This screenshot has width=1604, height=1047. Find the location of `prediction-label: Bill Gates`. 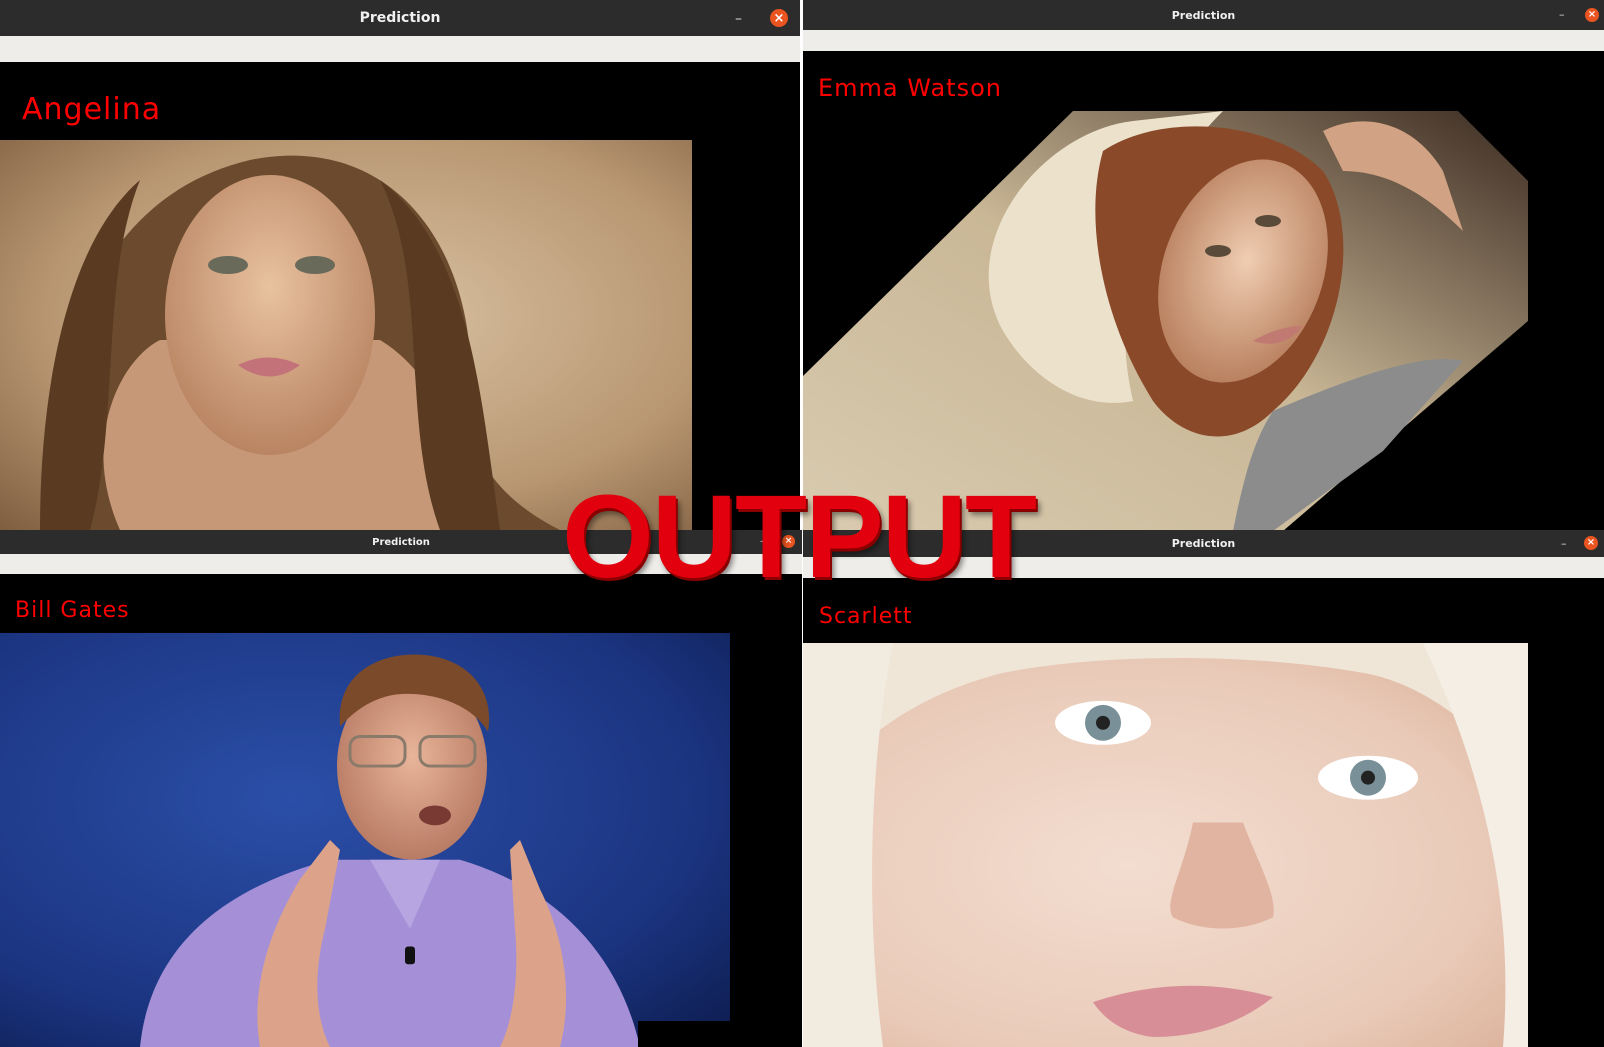

prediction-label: Bill Gates is located at coordinates (72, 610).